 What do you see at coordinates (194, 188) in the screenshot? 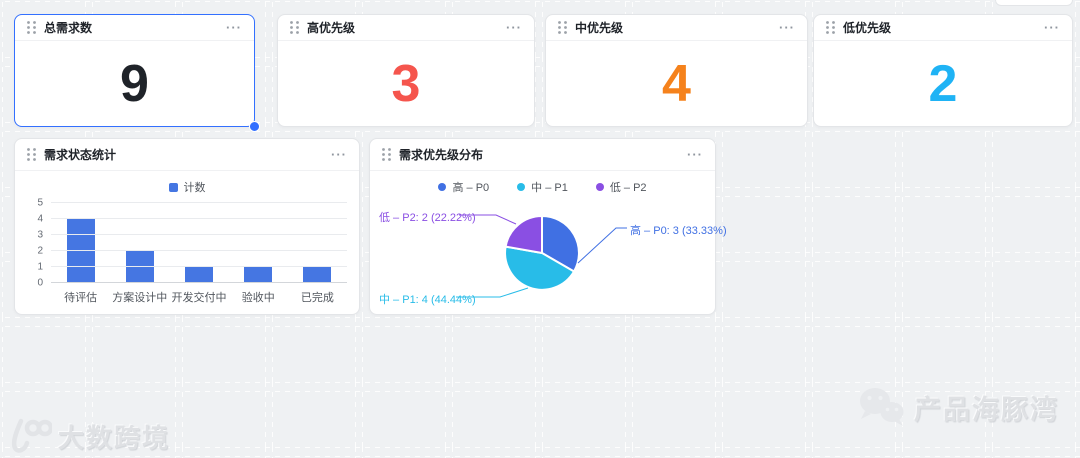
I see `legend-label: 计数` at bounding box center [194, 188].